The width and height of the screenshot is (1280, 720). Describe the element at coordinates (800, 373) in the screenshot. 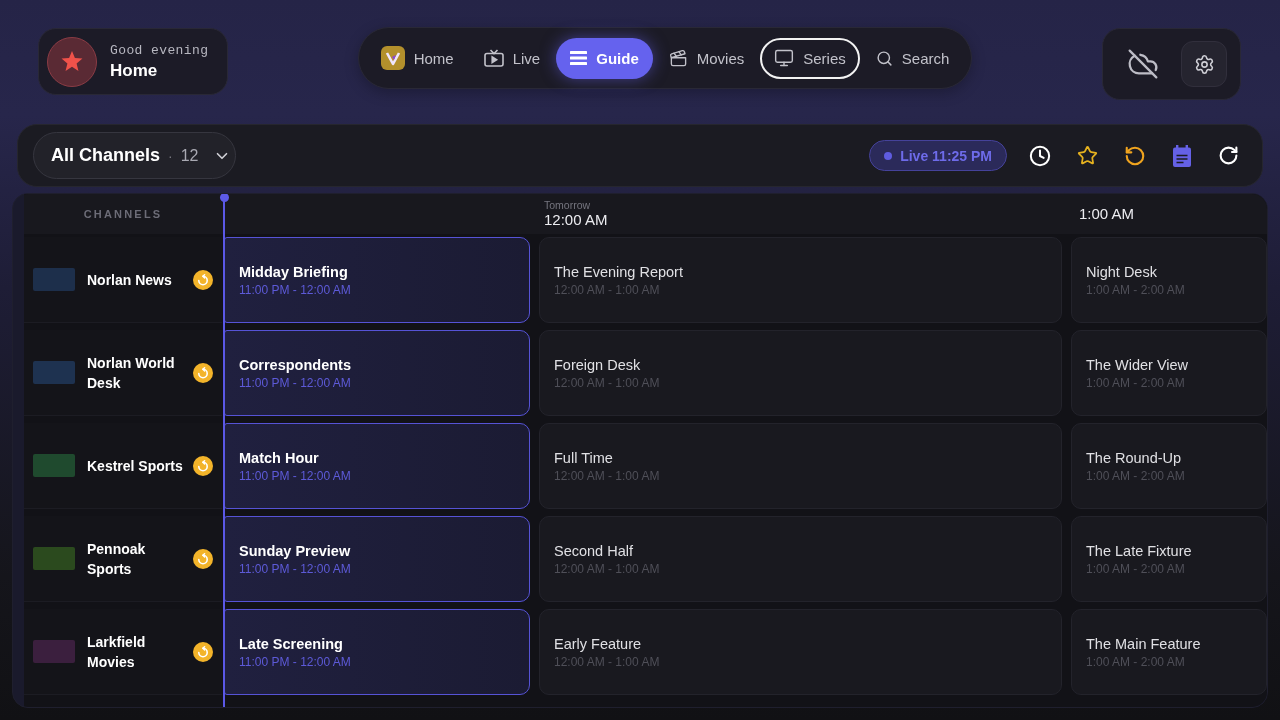

I see `program-cell: Foreign Desk 12:00 AM - 1:00 AM` at that location.